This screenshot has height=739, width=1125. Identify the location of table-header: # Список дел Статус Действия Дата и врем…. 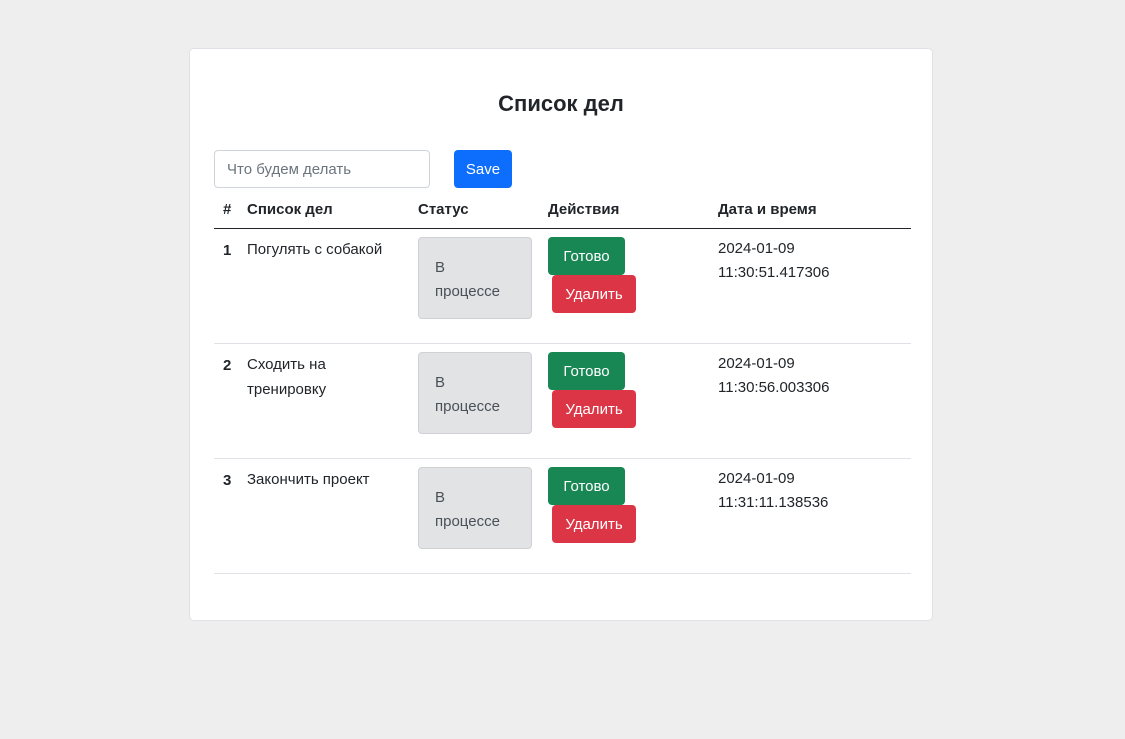
(562, 209).